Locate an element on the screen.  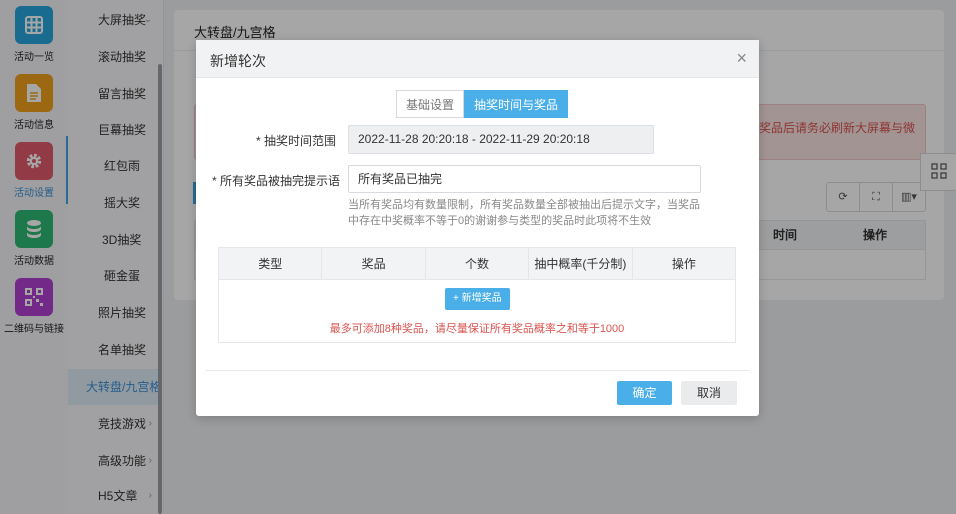
column-header-count: 个数 is located at coordinates (478, 263).